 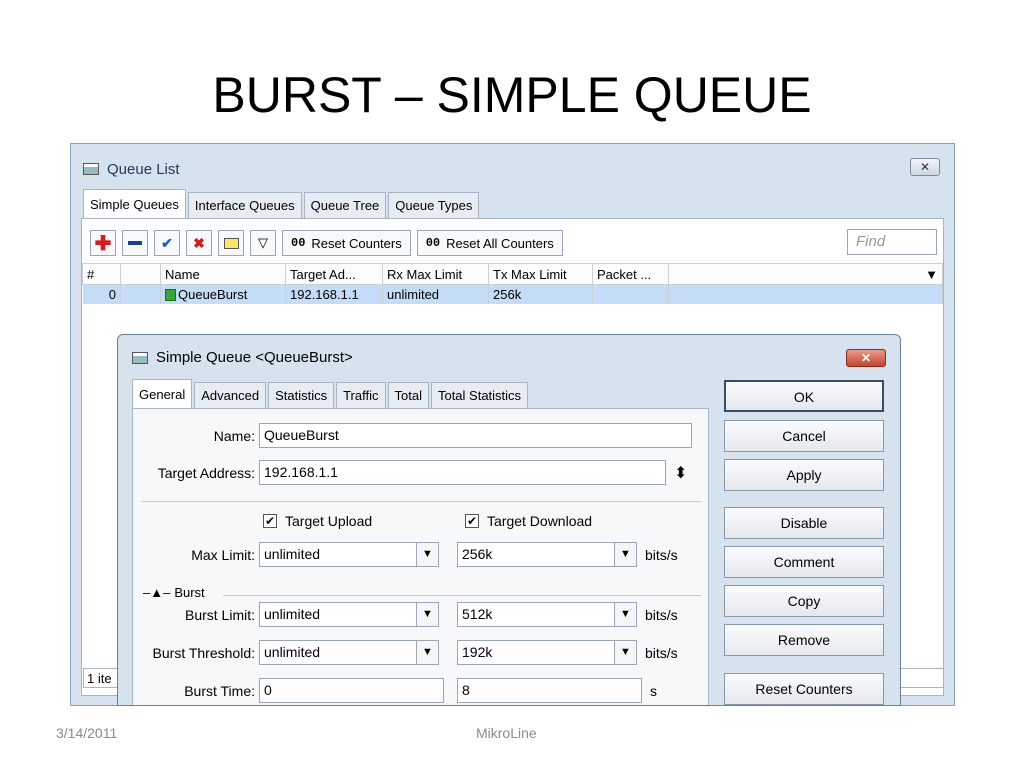 What do you see at coordinates (506, 733) in the screenshot?
I see `footer-brand: MikroLine` at bounding box center [506, 733].